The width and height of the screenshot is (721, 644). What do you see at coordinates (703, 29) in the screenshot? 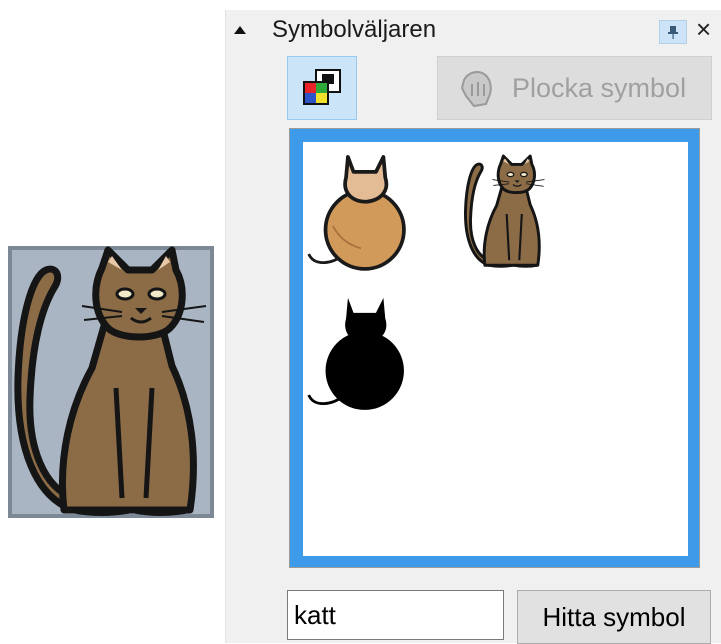
I see `close-icon: ×` at bounding box center [703, 29].